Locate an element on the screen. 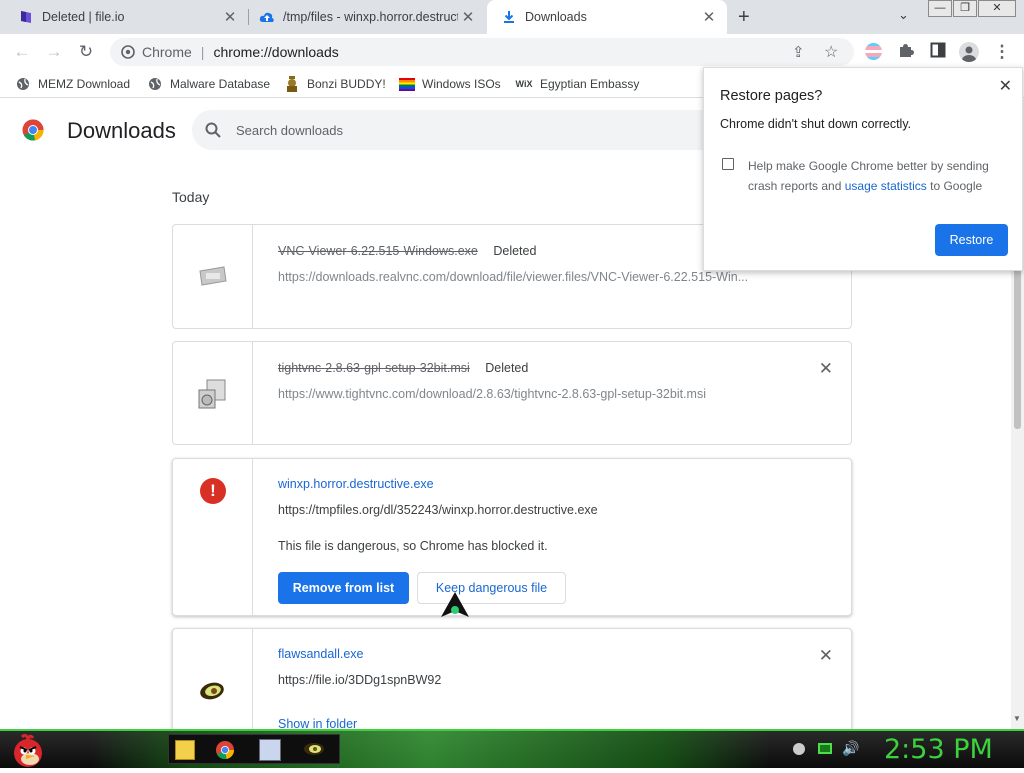 The width and height of the screenshot is (1024, 773). search-icon is located at coordinates (214, 130).